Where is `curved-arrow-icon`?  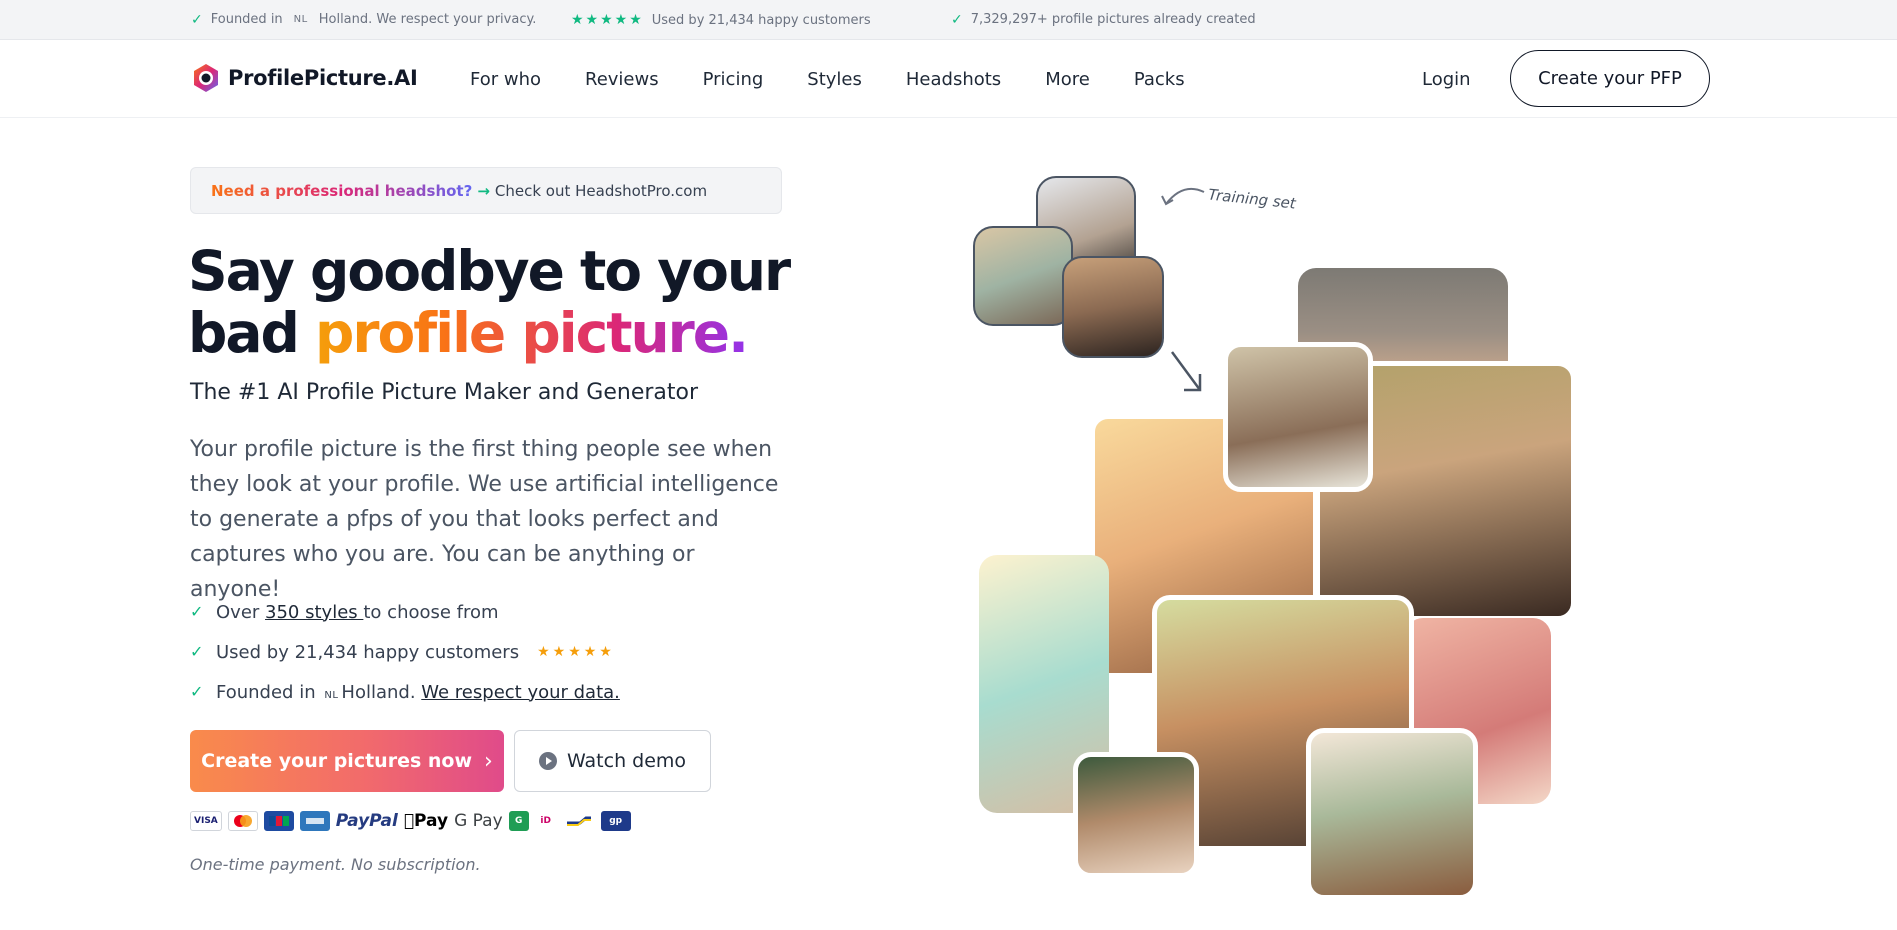
curved-arrow-icon is located at coordinates (1183, 197).